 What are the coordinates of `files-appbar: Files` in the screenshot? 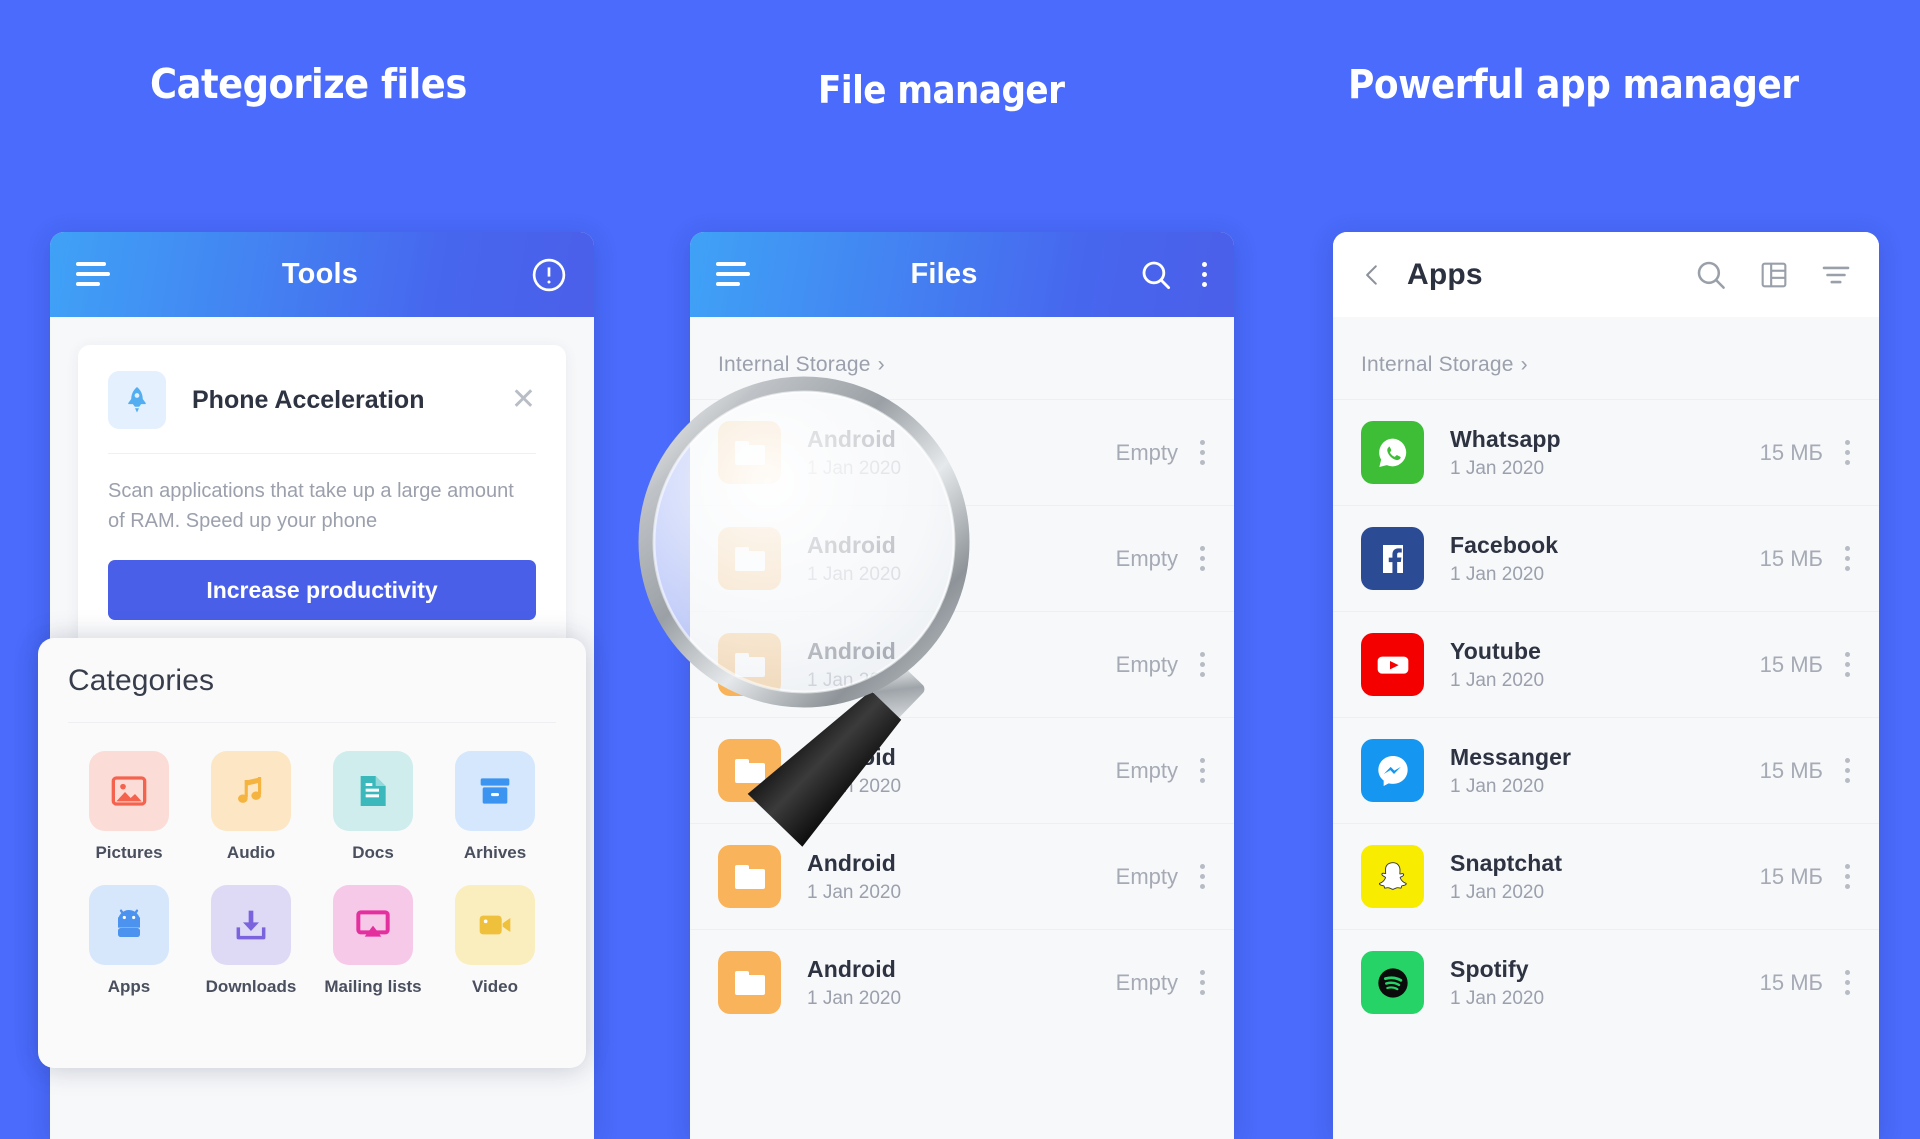 It's located at (962, 274).